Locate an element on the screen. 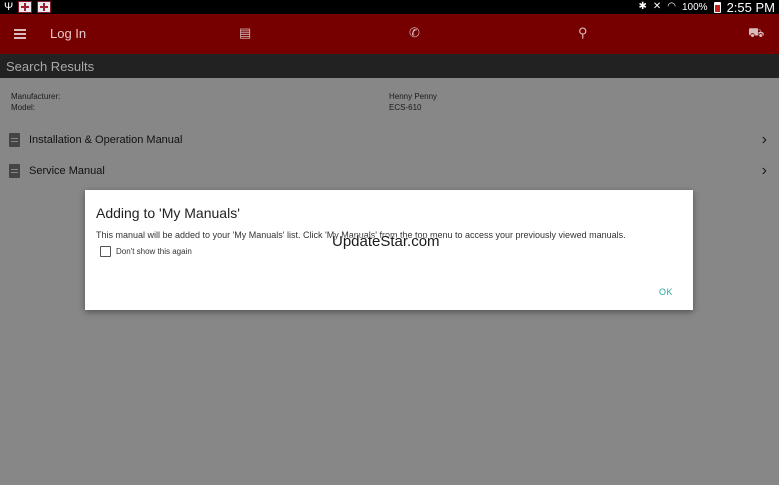  bluetooth-icon: ✱ is located at coordinates (642, 6).